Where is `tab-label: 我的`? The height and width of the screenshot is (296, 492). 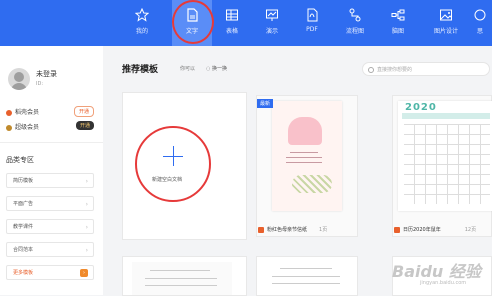
tab-label: 我的 is located at coordinates (141, 31).